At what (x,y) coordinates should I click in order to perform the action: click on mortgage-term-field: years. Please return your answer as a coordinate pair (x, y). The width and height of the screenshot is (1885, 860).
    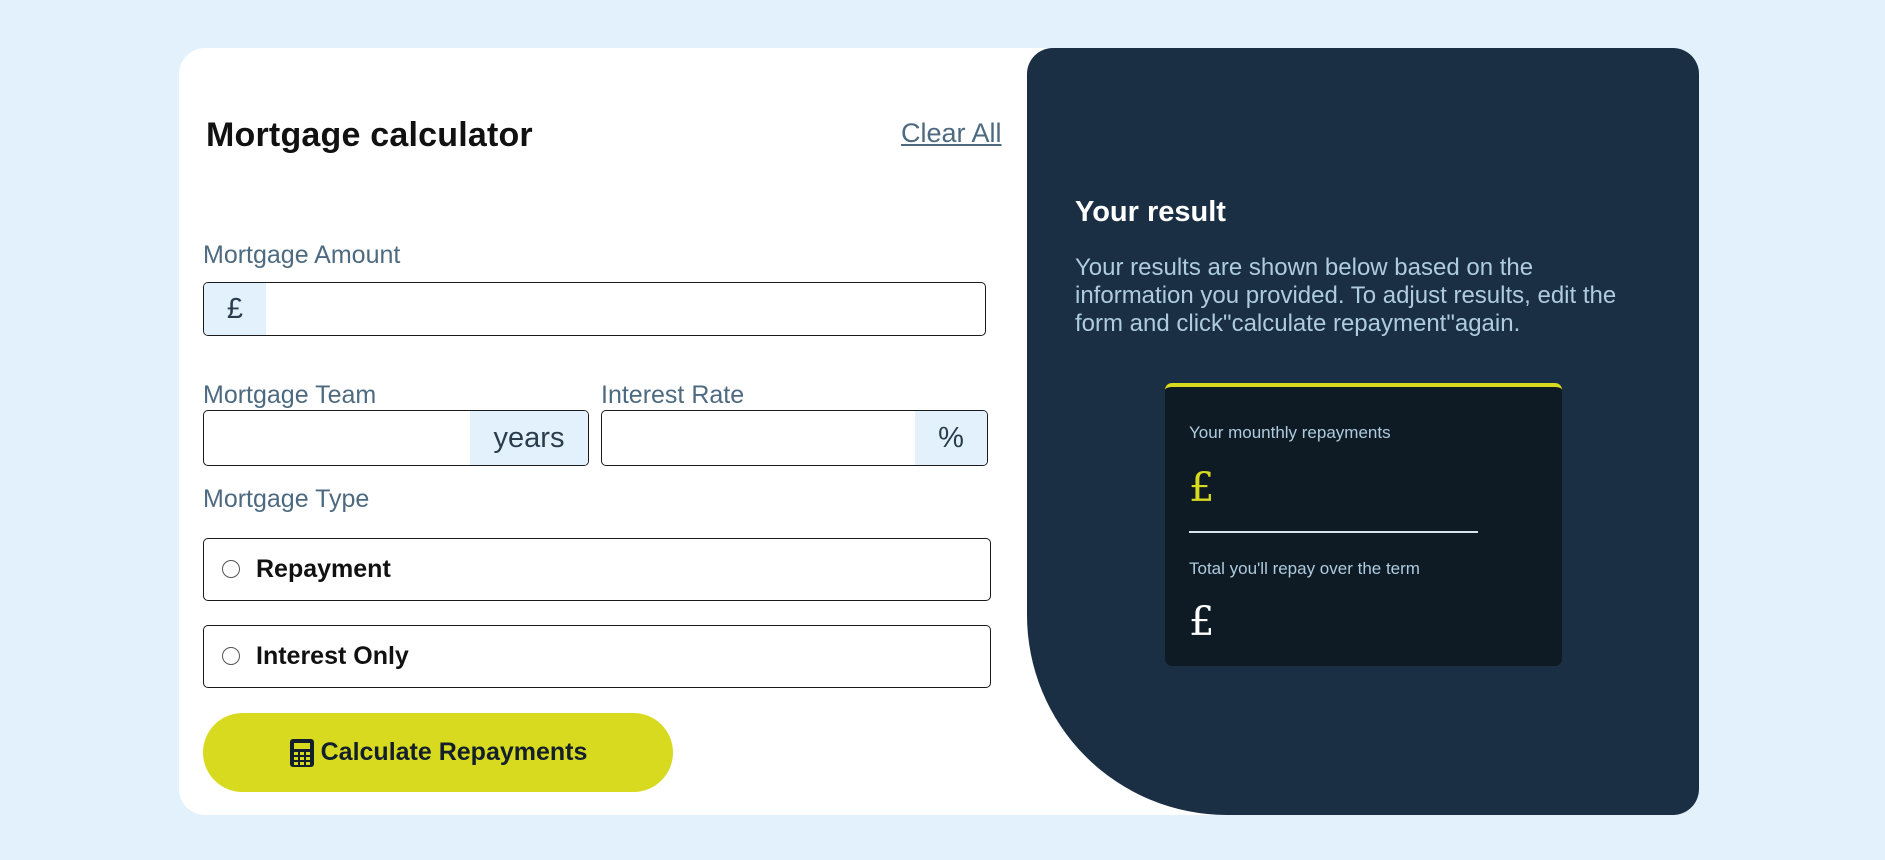
    Looking at the image, I should click on (396, 438).